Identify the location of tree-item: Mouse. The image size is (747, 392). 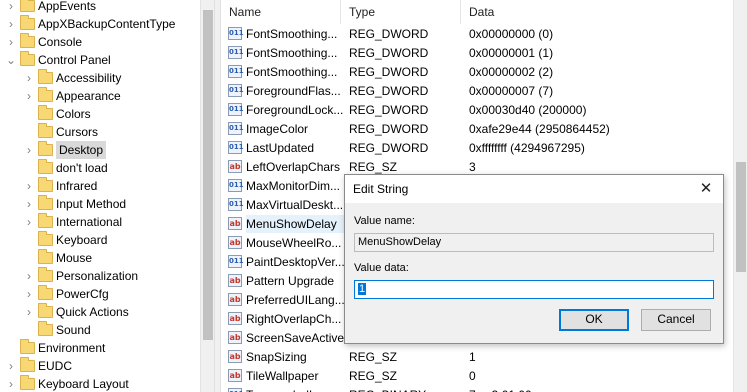
(100, 258).